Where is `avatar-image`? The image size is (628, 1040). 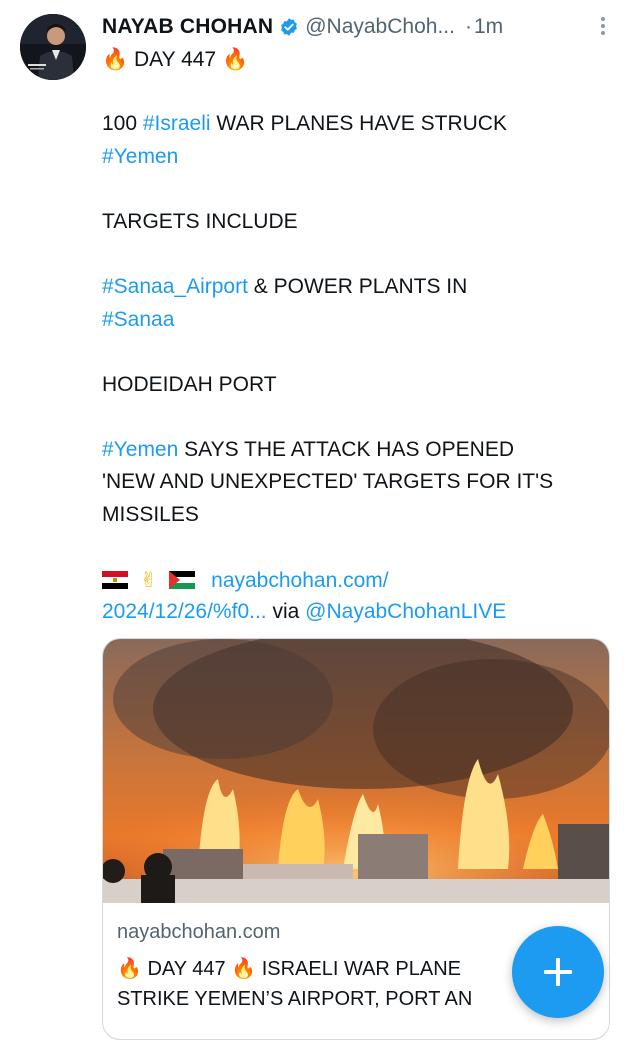 avatar-image is located at coordinates (53, 47).